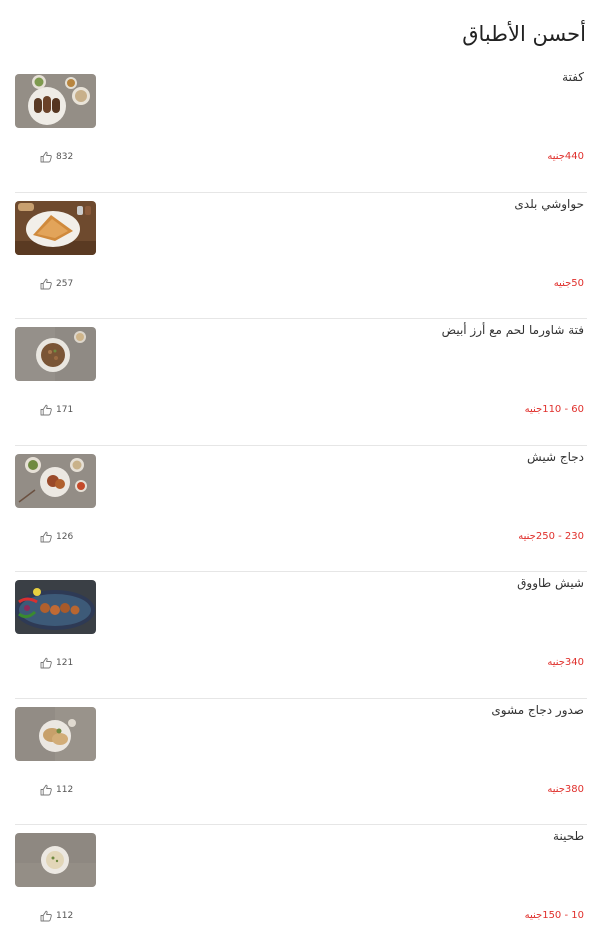  I want to click on likes-count: 832, so click(65, 157).